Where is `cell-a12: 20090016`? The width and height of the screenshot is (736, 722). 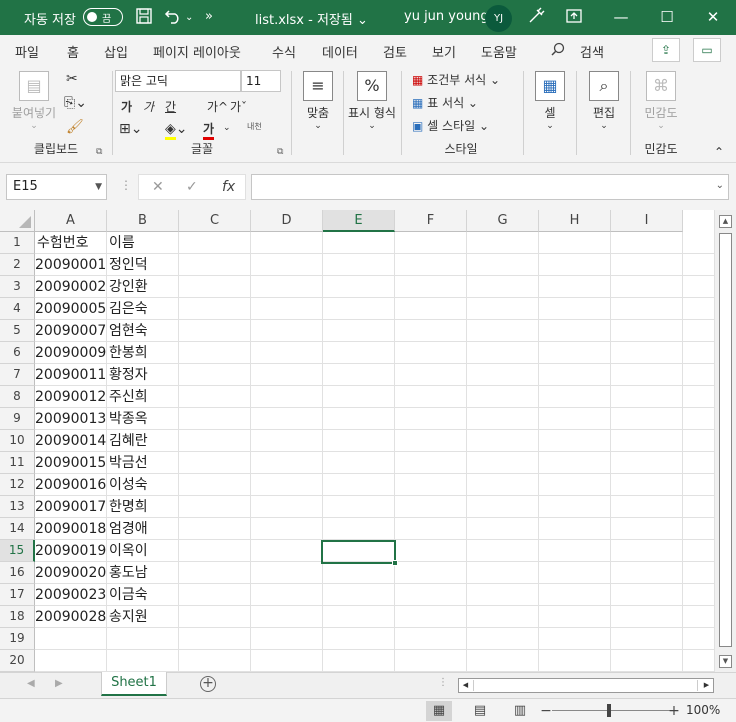 cell-a12: 20090016 is located at coordinates (71, 485).